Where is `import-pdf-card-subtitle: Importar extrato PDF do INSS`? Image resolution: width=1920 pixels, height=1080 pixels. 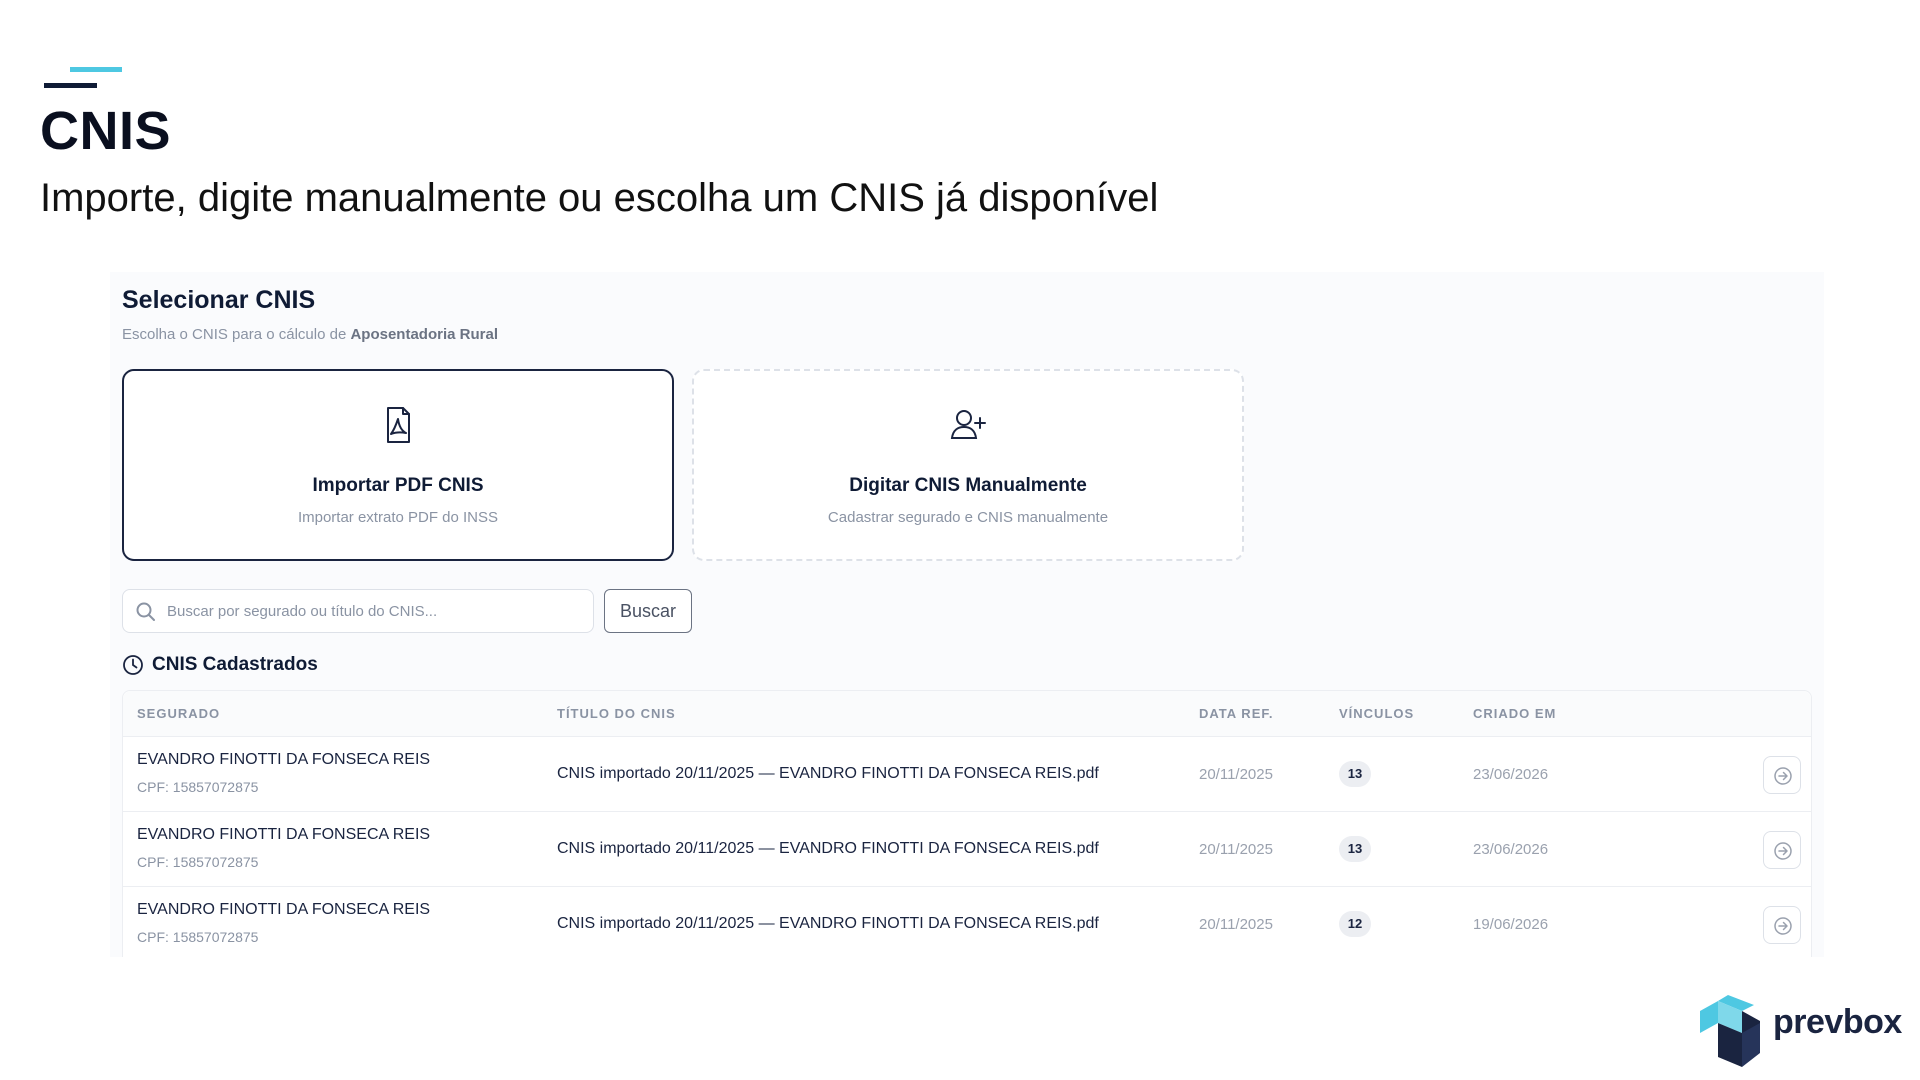 import-pdf-card-subtitle: Importar extrato PDF do INSS is located at coordinates (398, 517).